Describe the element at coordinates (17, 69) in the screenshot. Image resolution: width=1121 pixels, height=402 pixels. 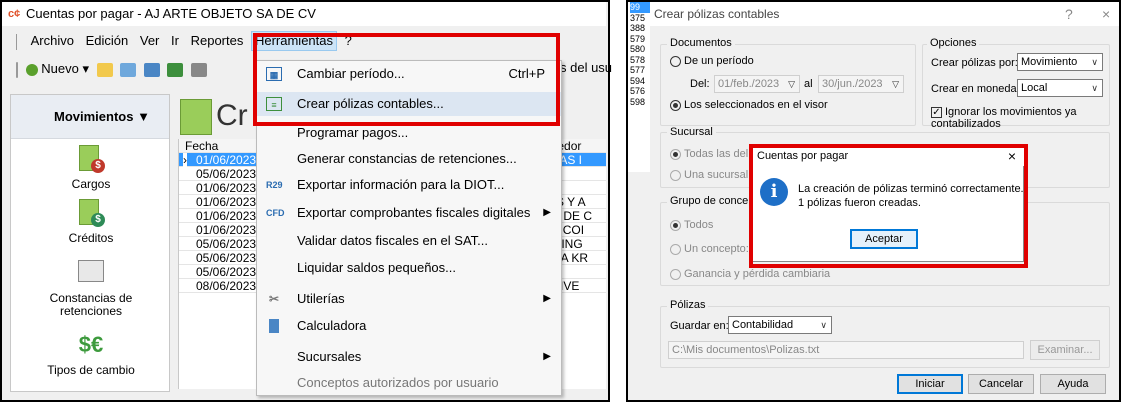
I see `toolbar-grip` at that location.